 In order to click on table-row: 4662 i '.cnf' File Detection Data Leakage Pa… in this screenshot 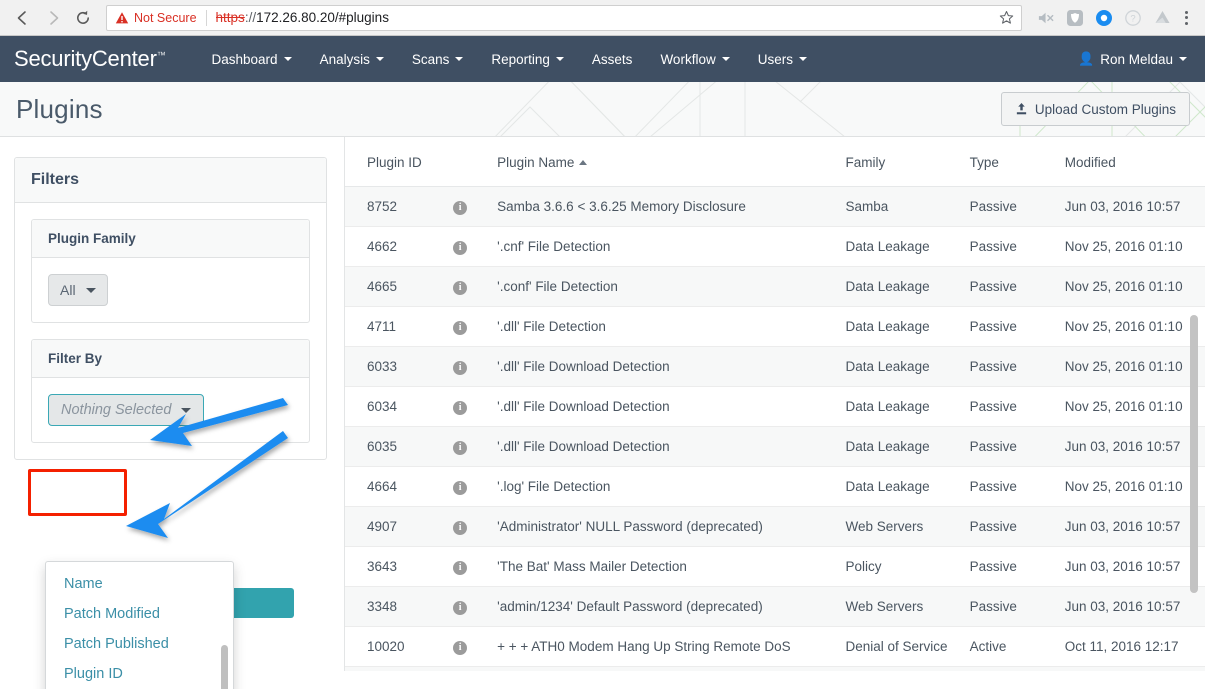, I will do `click(775, 246)`.